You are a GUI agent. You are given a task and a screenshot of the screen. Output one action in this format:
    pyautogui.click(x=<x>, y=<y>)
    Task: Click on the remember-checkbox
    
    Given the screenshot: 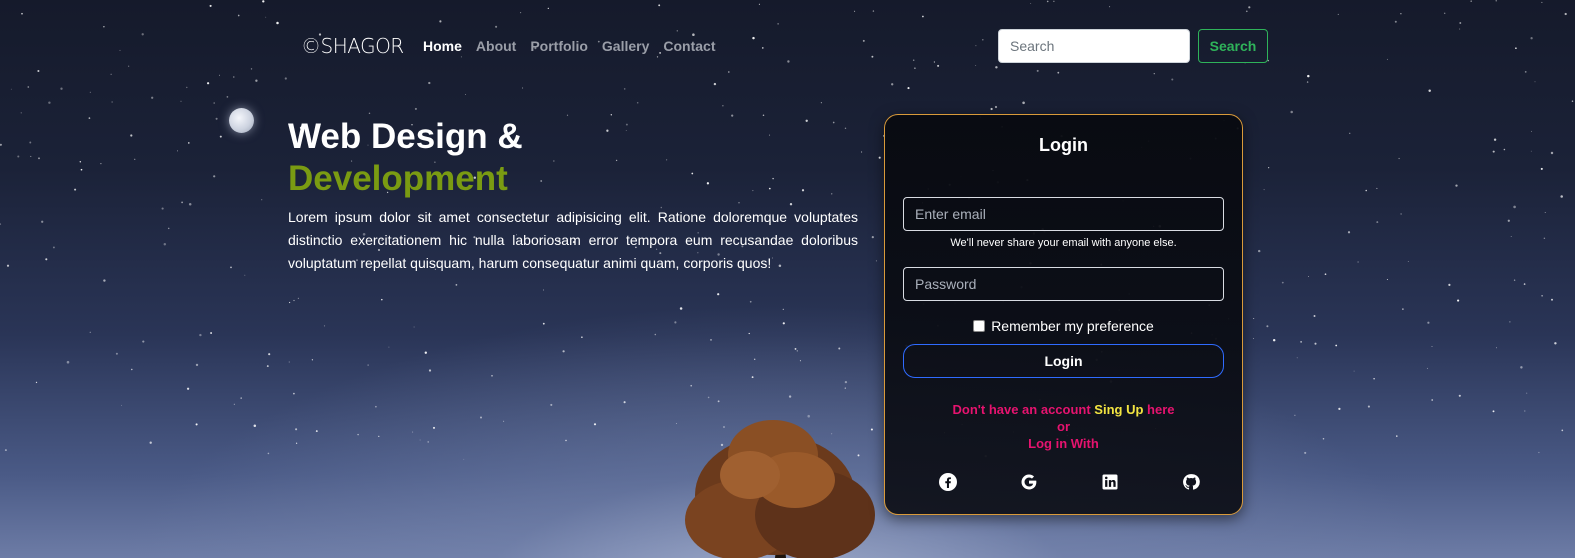 What is the action you would take?
    pyautogui.click(x=979, y=326)
    